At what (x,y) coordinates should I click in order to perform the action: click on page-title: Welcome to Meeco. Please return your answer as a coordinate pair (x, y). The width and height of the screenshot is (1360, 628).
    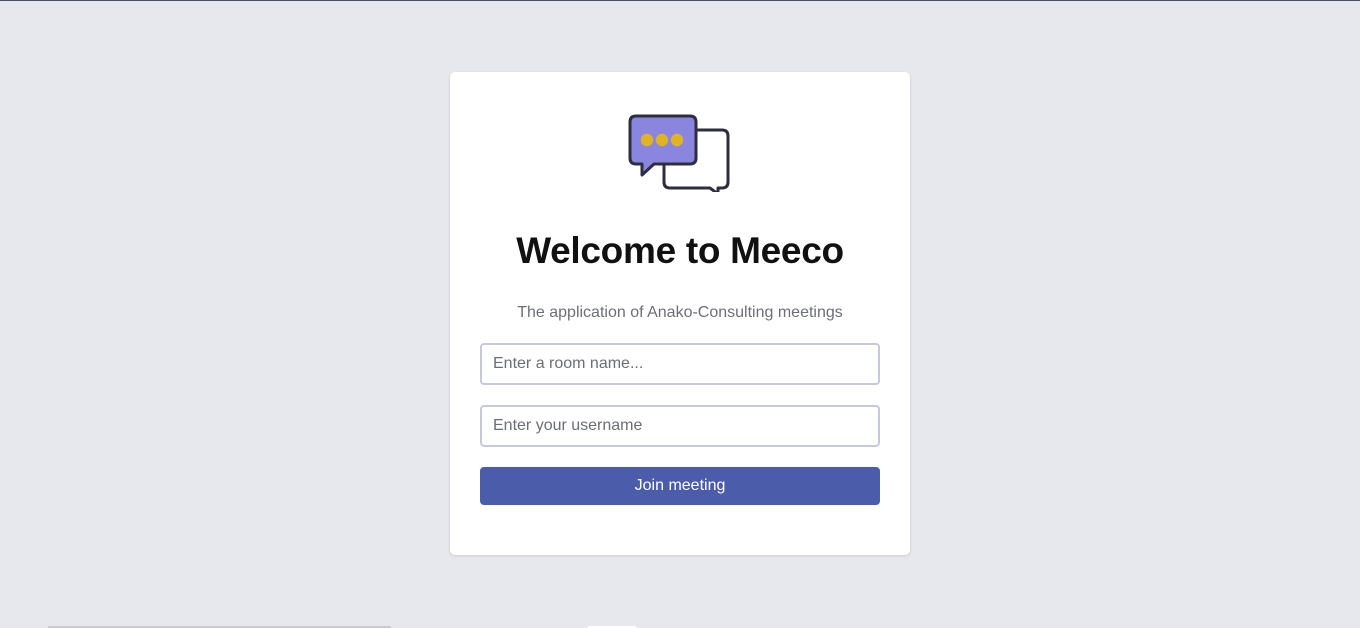
    Looking at the image, I should click on (680, 250).